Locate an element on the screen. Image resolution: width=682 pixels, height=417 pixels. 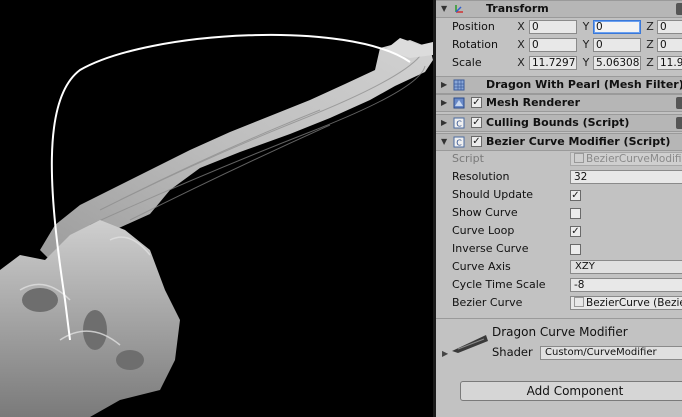
script-field: BezierCurveModifier is located at coordinates (626, 159).